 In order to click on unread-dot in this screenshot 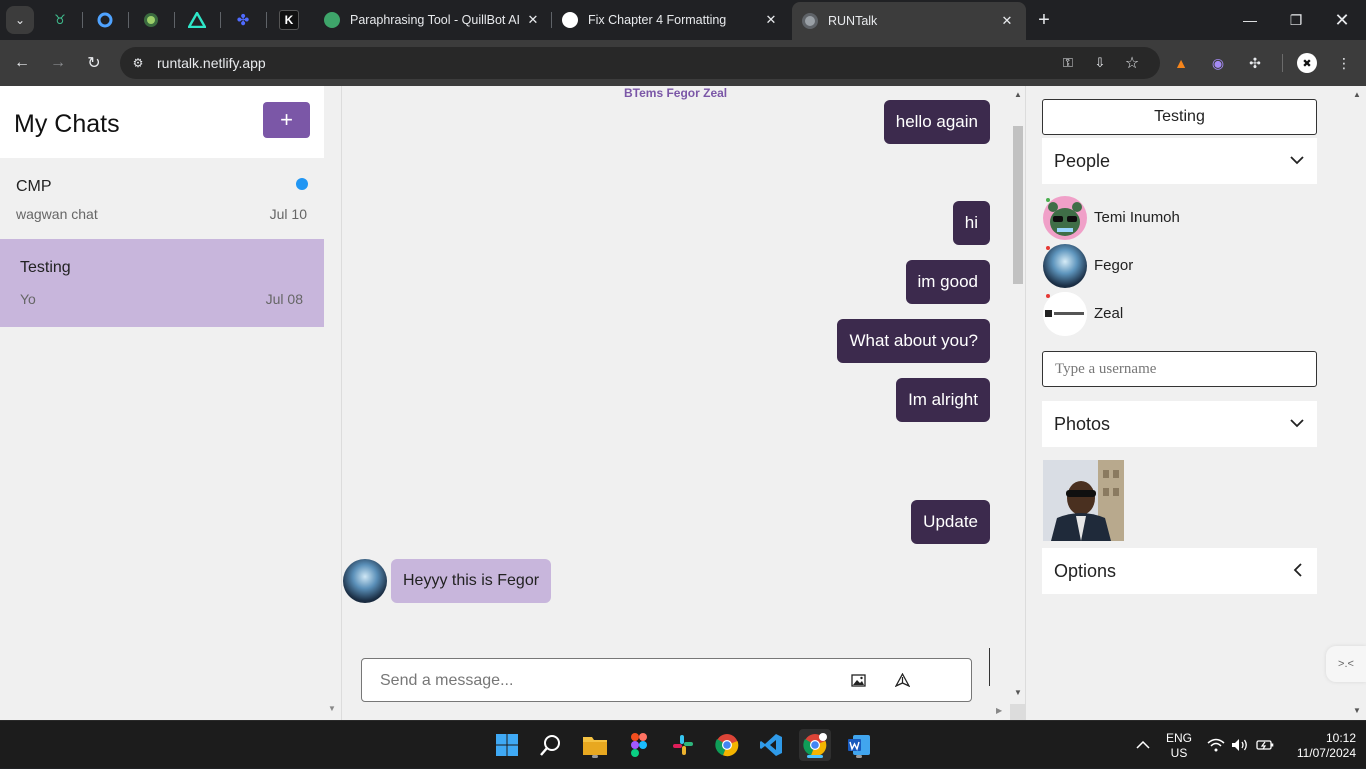, I will do `click(302, 184)`.